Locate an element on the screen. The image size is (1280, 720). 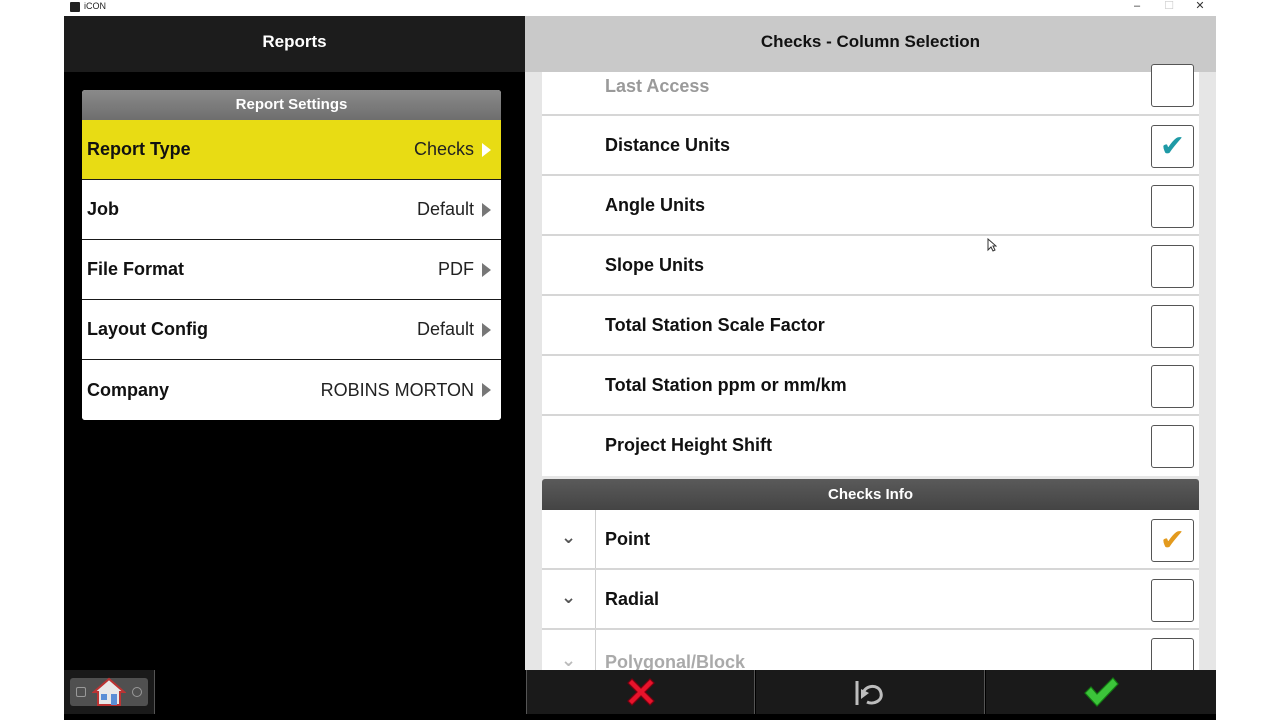
setting-row-company: Company ROBINS MORTON is located at coordinates (291, 390).